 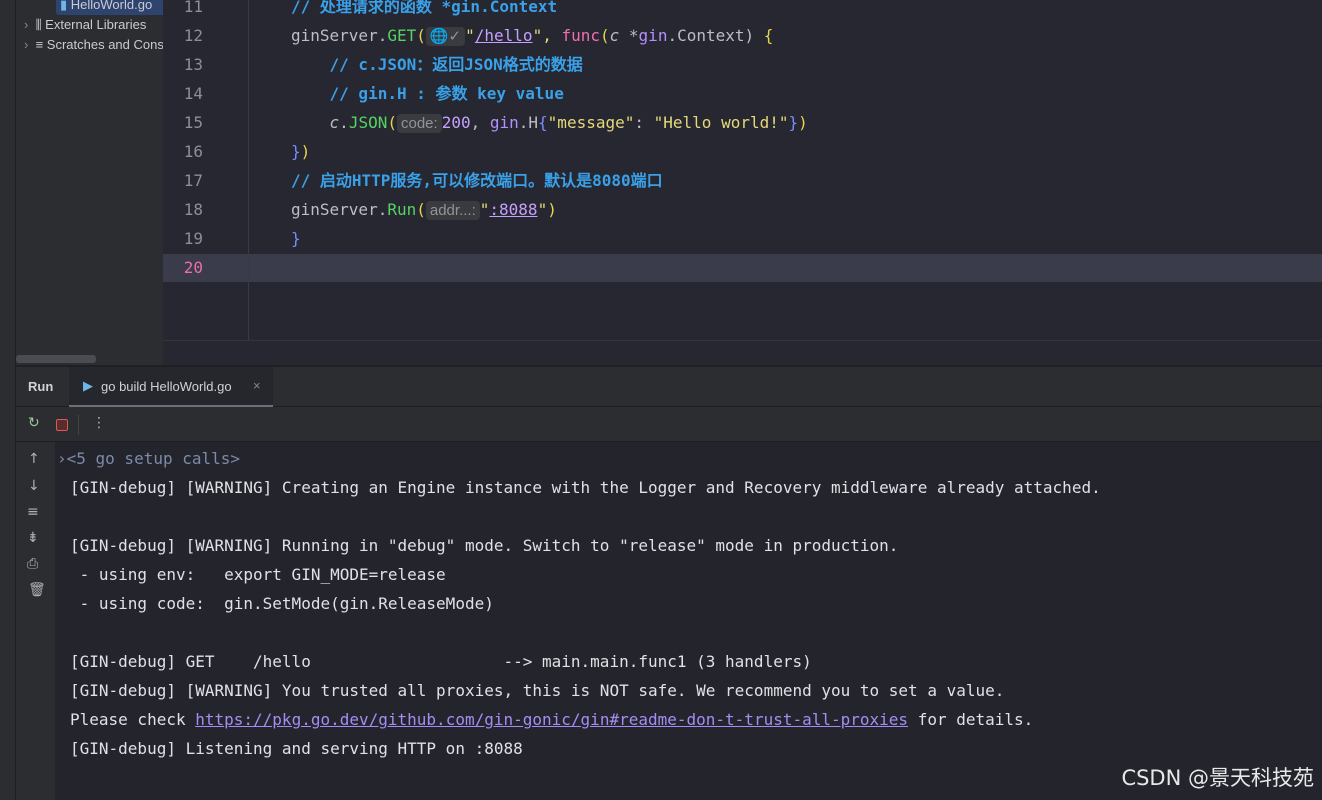 What do you see at coordinates (402, 209) in the screenshot?
I see `code-token: Run` at bounding box center [402, 209].